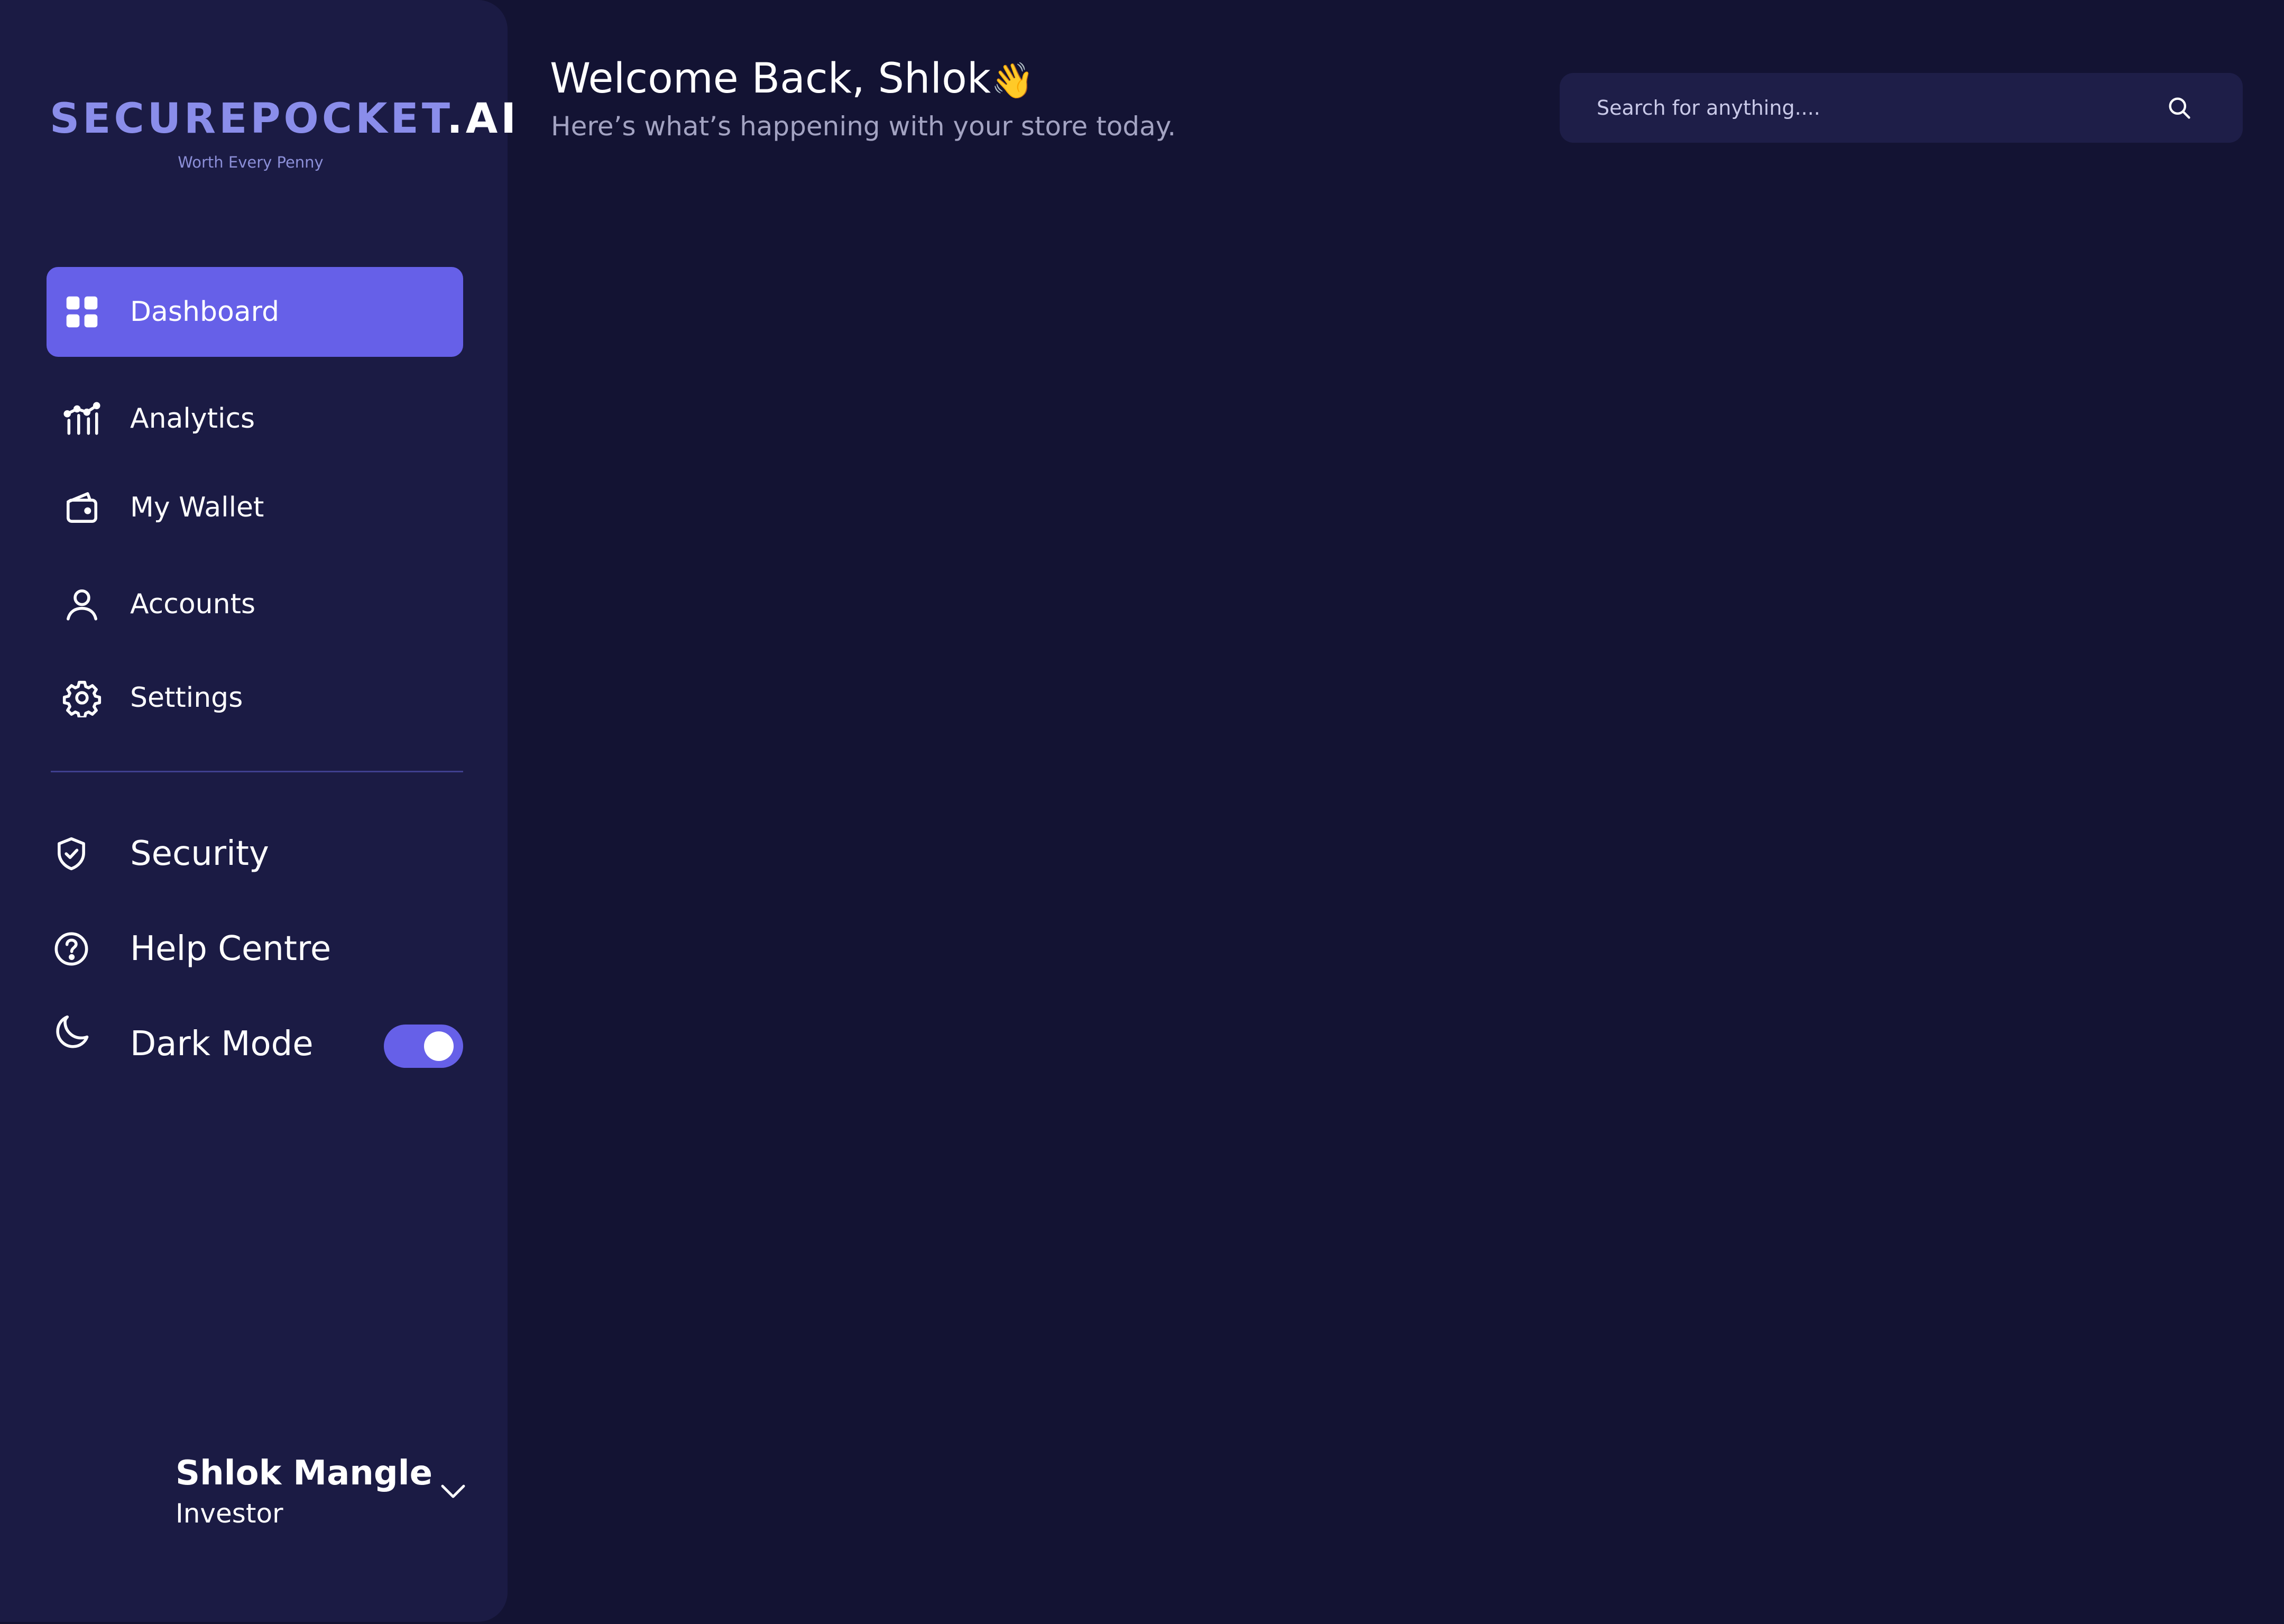 Image resolution: width=2284 pixels, height=1624 pixels. What do you see at coordinates (453, 1491) in the screenshot?
I see `chevron-down-icon` at bounding box center [453, 1491].